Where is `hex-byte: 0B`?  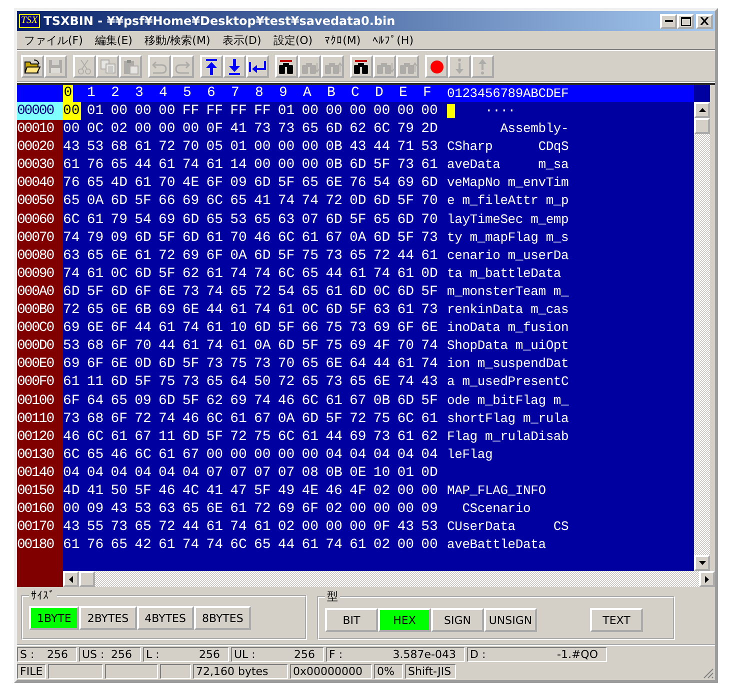
hex-byte: 0B is located at coordinates (338, 473).